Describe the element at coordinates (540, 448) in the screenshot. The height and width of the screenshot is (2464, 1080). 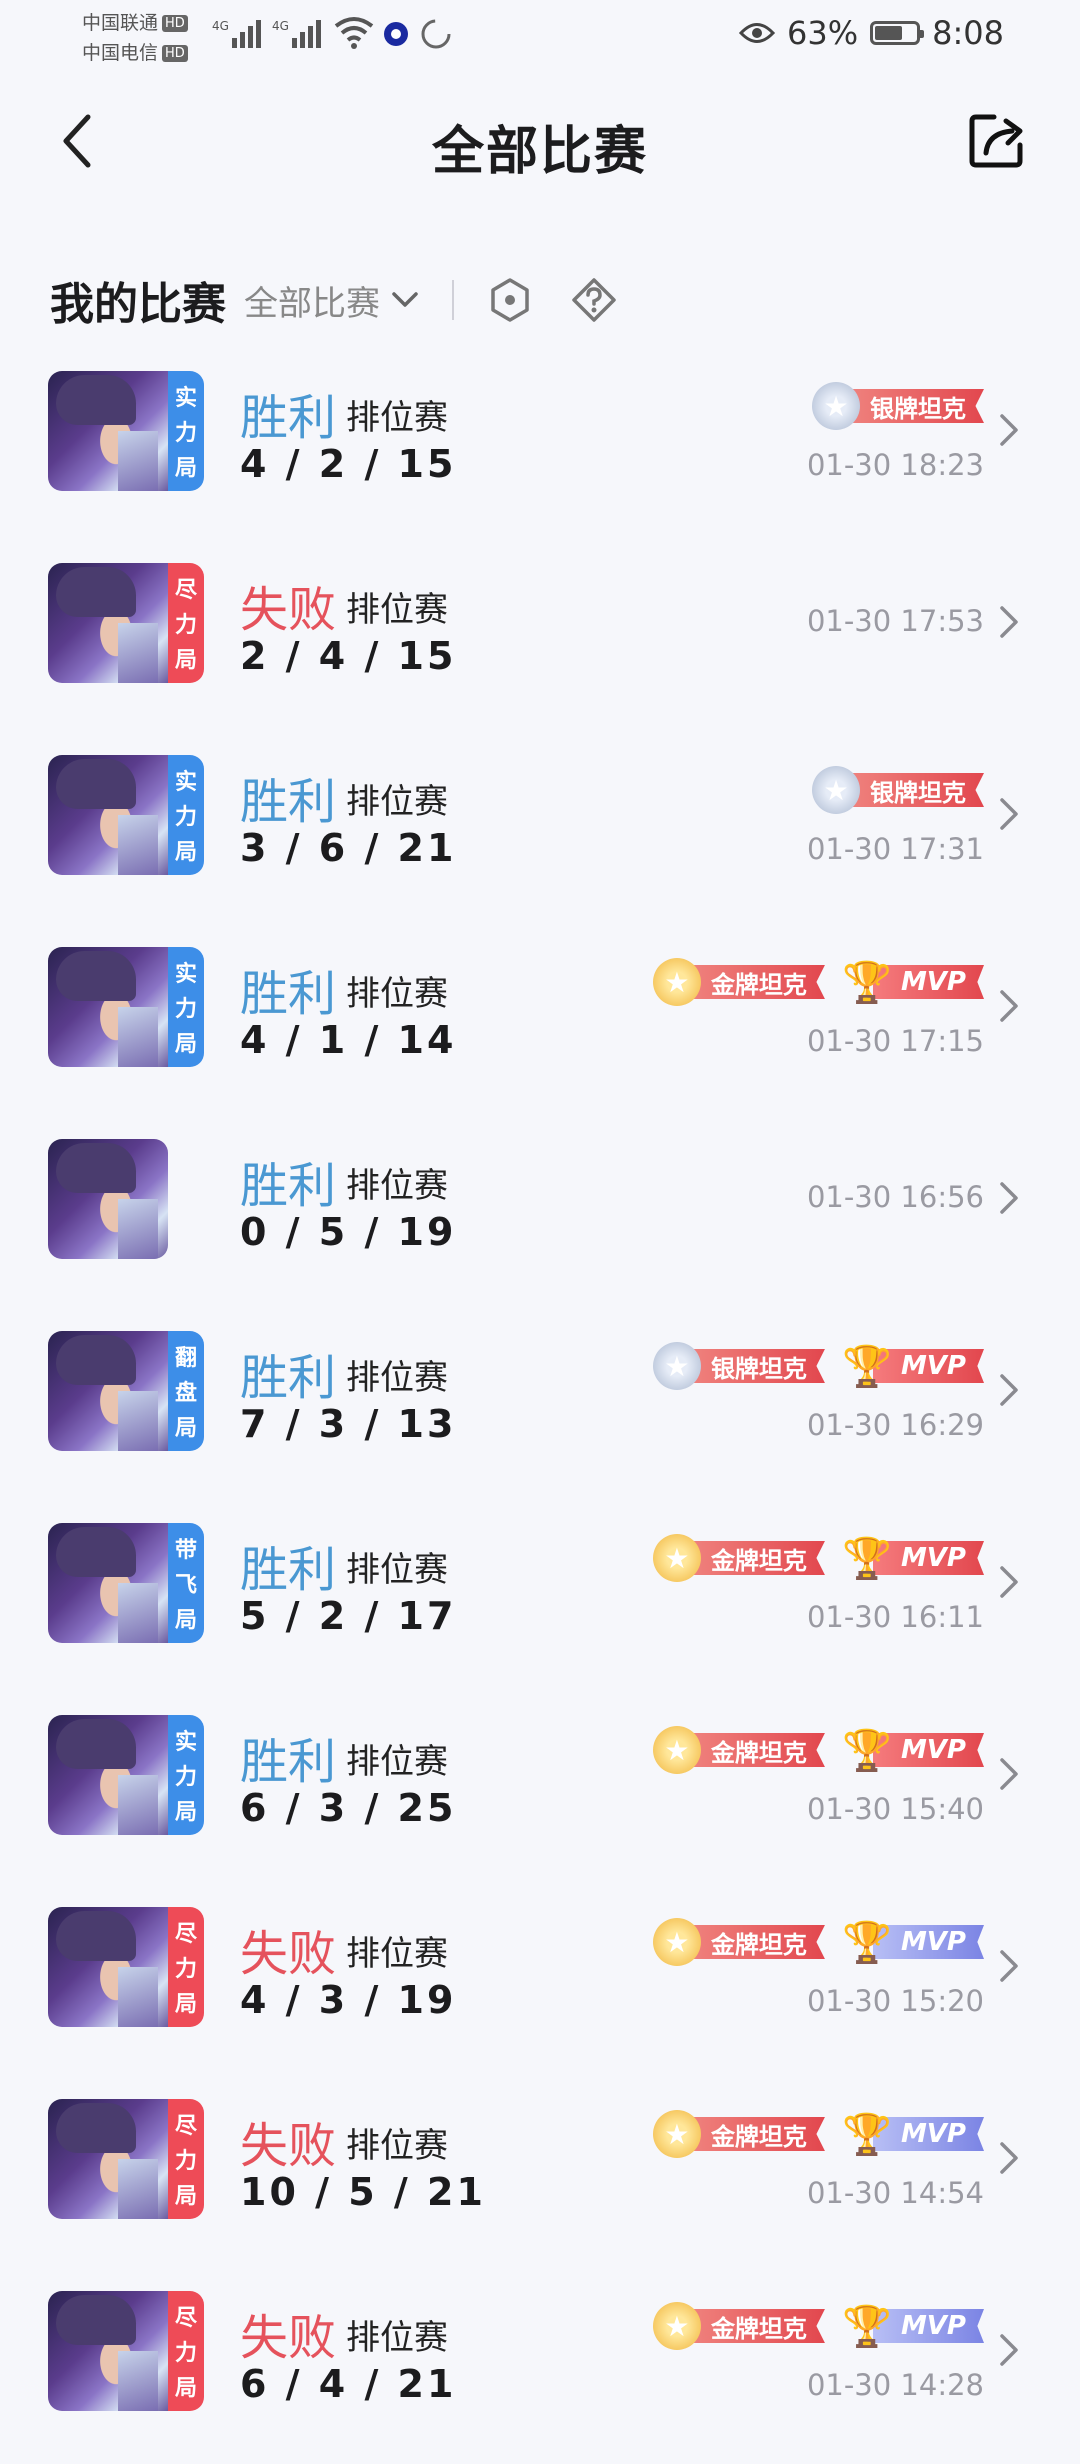
I see `match-row: 实力局 胜利 排位赛 4 / 2 / 15 ★ 银牌坦克 01-30 18:23` at that location.